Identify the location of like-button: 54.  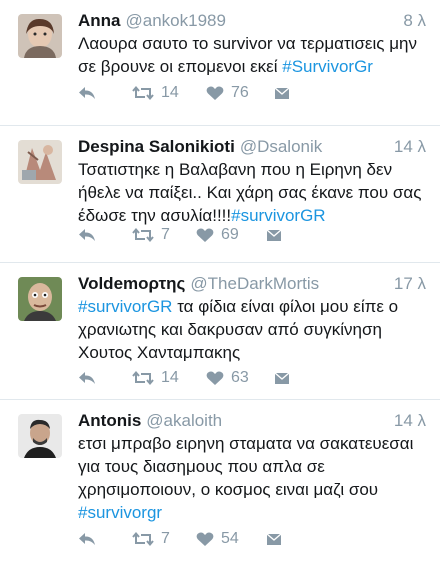
(217, 539).